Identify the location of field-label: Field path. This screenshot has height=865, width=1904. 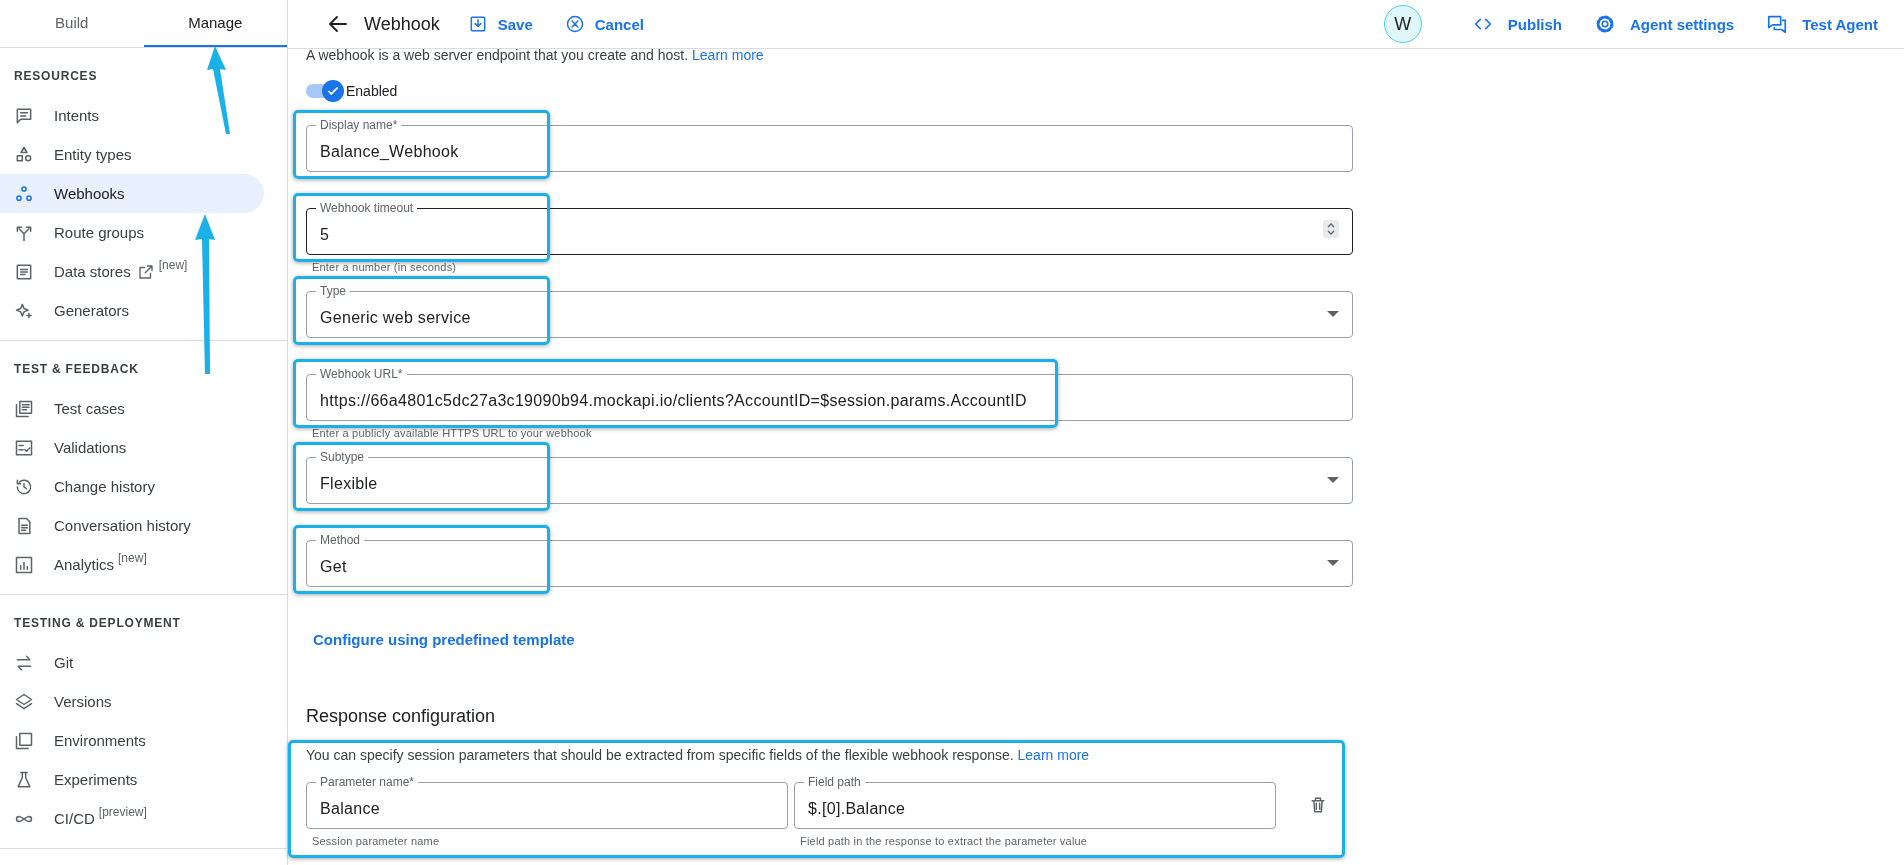
(834, 782).